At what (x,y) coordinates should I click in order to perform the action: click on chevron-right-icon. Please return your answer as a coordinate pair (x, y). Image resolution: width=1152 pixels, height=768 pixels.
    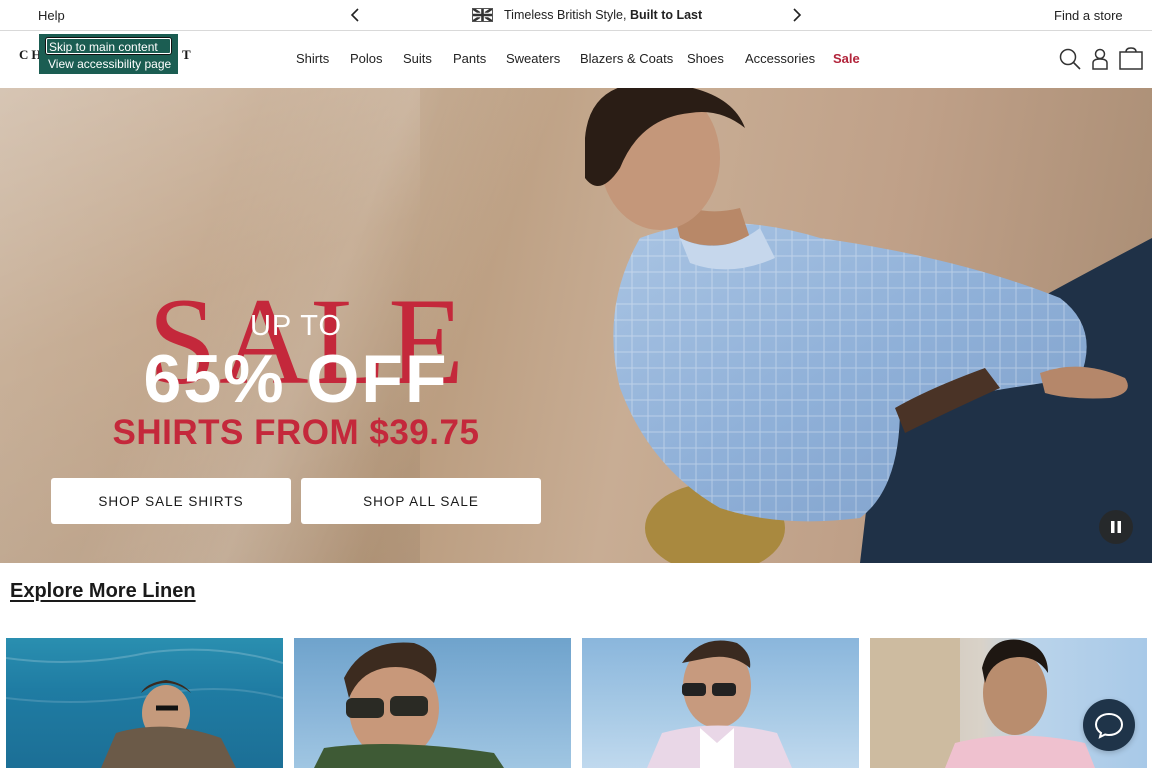
    Looking at the image, I should click on (797, 15).